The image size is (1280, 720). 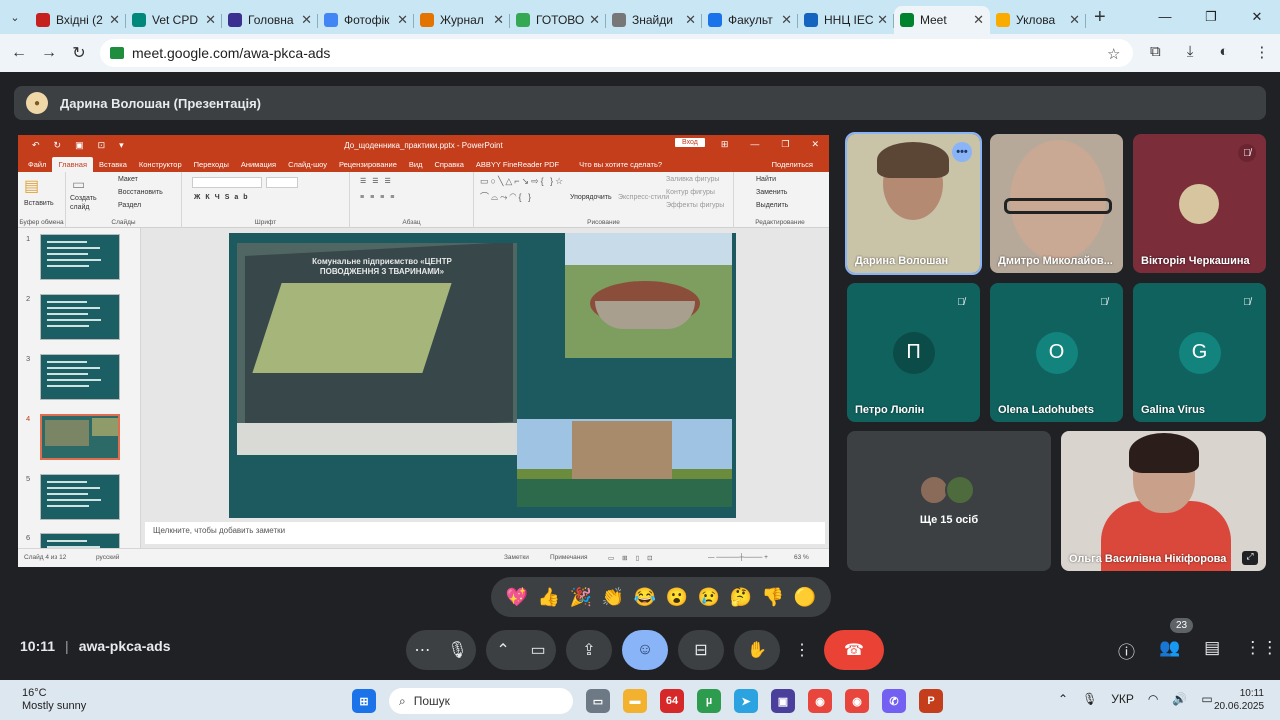 I want to click on reaction-emoji: 👎, so click(x=773, y=597).